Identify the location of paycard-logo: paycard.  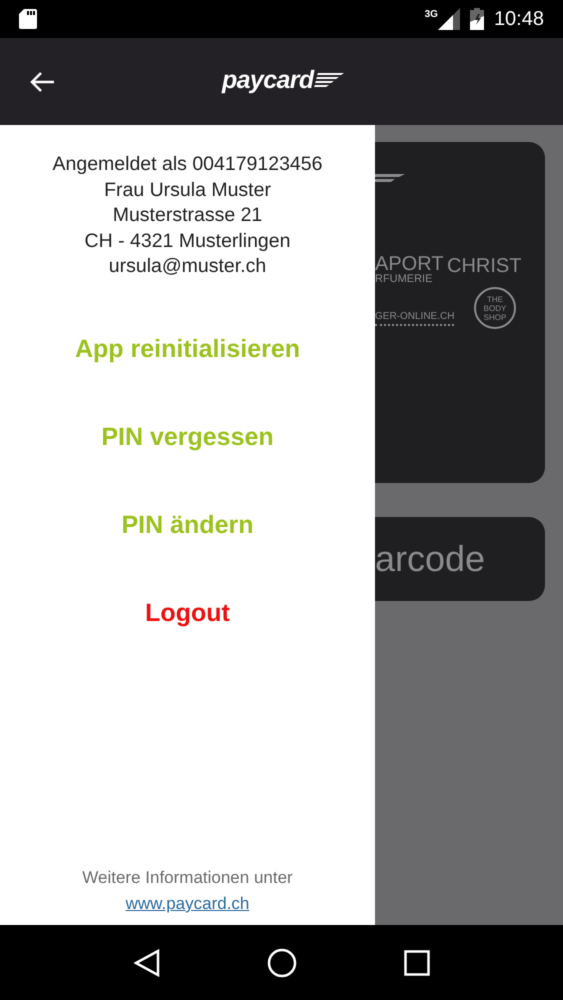
(283, 81).